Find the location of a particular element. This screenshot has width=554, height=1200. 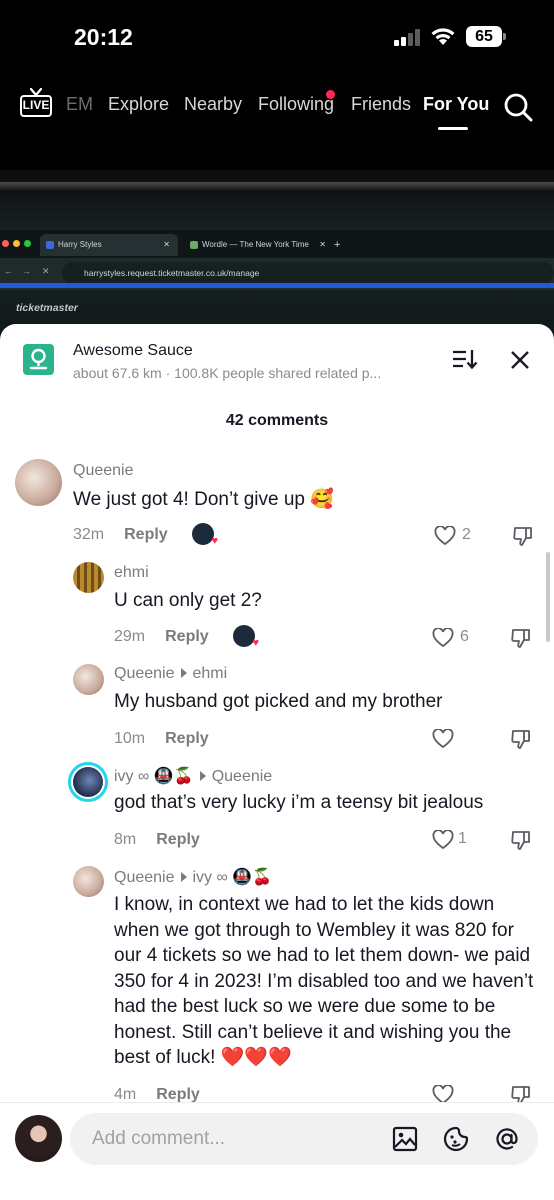

tab-following: Following is located at coordinates (296, 104).